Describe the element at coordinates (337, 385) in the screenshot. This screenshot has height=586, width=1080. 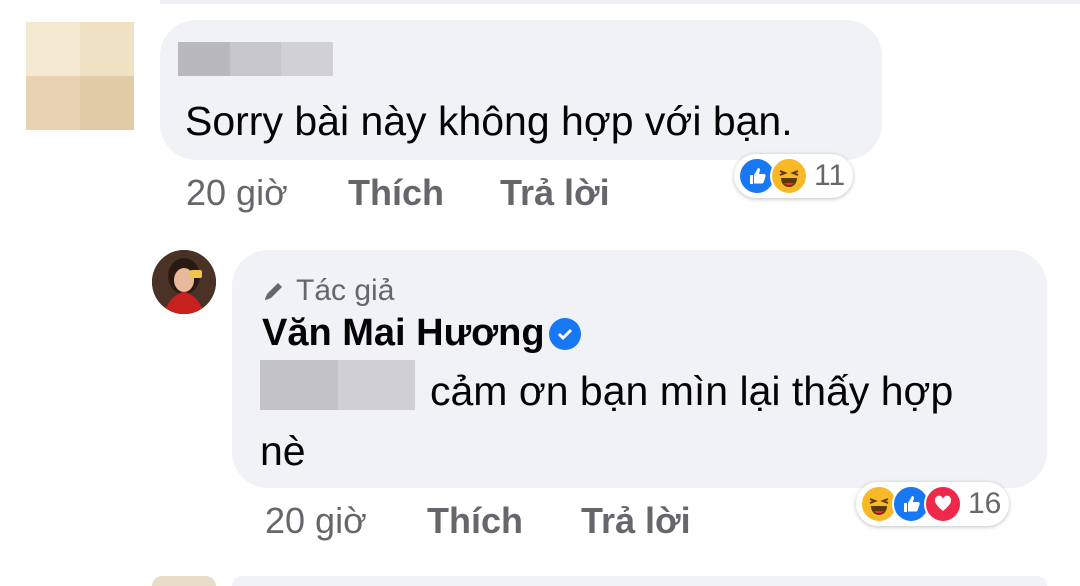
I see `tagged-name-blurred` at that location.